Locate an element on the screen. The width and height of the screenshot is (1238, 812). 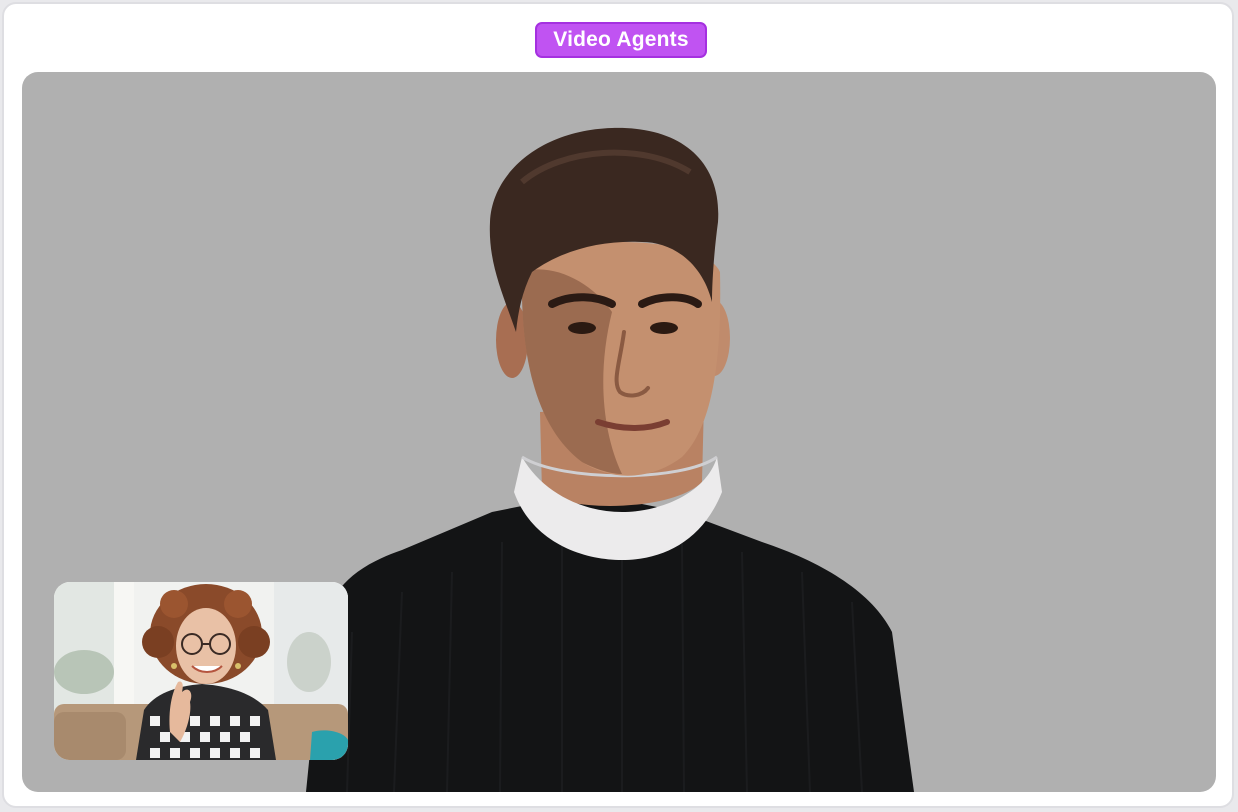
self-view-thumbnail is located at coordinates (201, 671).